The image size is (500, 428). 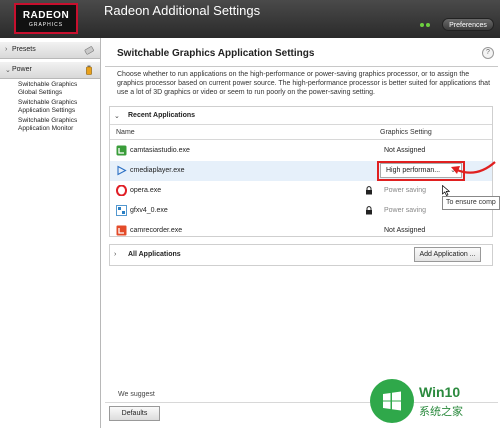 What do you see at coordinates (24, 49) in the screenshot?
I see `sidebar-section-label: Presets` at bounding box center [24, 49].